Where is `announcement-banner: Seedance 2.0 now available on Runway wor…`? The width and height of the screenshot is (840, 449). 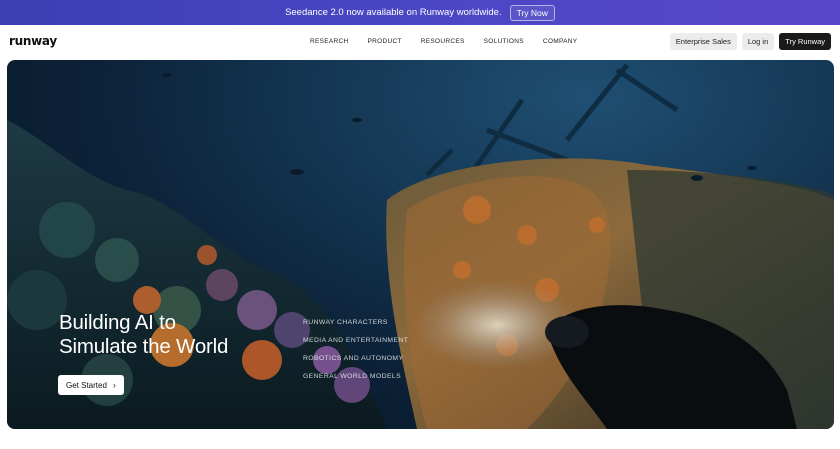 announcement-banner: Seedance 2.0 now available on Runway wor… is located at coordinates (420, 12).